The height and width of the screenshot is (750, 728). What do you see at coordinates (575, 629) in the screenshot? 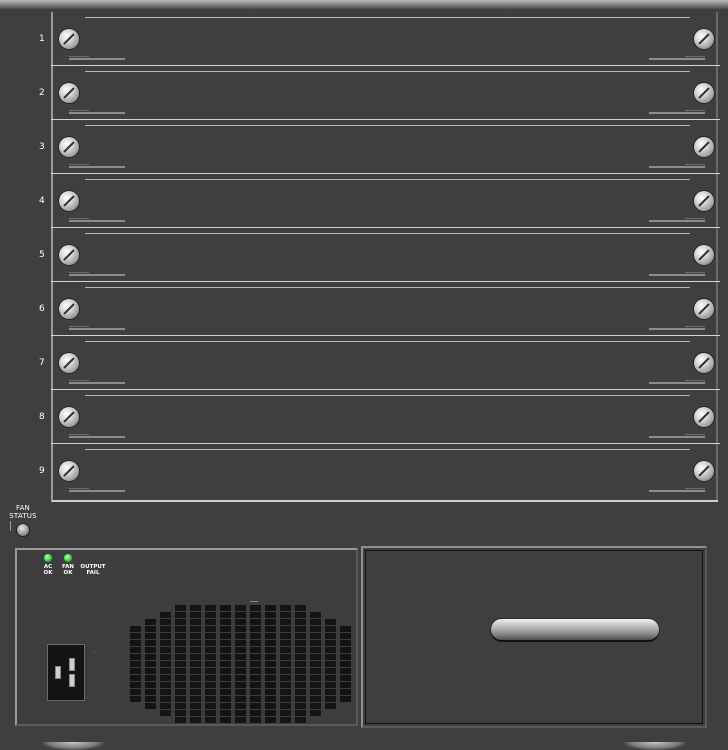
I see `blank-panel-handle` at bounding box center [575, 629].